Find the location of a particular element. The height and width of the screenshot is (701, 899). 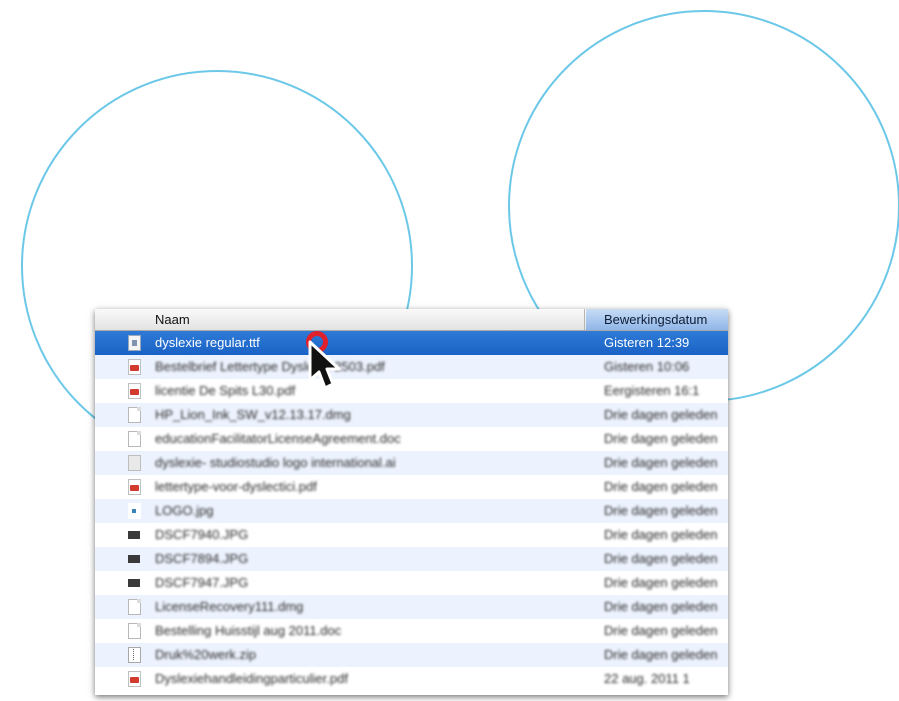

illustrator-file-icon is located at coordinates (134, 463).